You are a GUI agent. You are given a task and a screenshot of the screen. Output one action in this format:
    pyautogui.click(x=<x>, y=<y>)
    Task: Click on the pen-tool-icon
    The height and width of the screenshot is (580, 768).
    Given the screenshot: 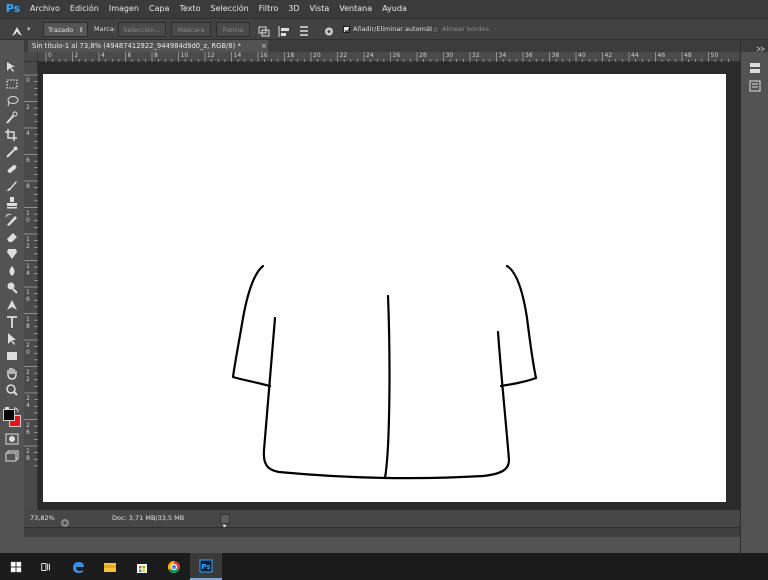 What is the action you would take?
    pyautogui.click(x=12, y=304)
    